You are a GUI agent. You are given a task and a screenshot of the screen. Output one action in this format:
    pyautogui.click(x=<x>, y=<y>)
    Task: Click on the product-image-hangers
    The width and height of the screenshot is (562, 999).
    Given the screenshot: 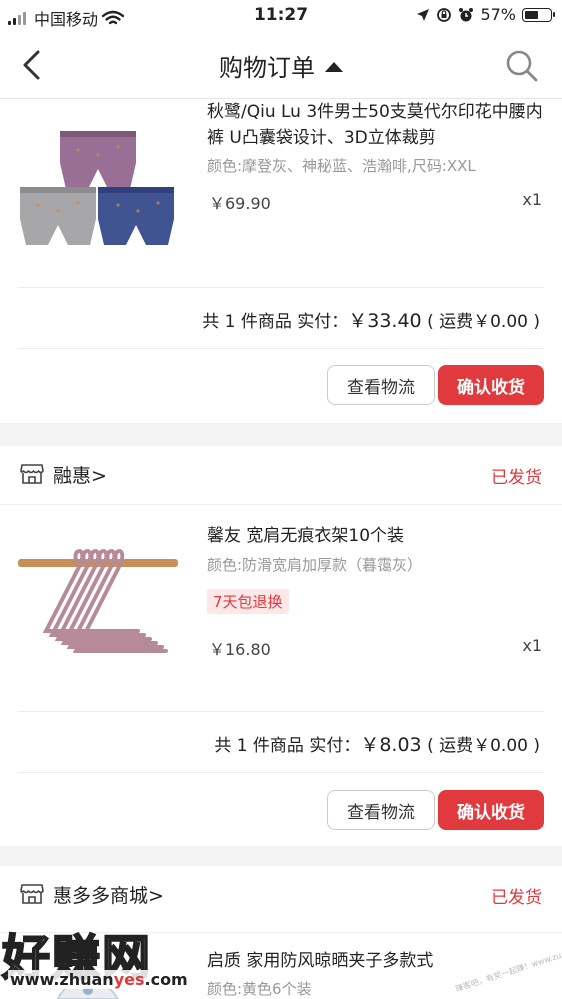 What is the action you would take?
    pyautogui.click(x=98, y=598)
    